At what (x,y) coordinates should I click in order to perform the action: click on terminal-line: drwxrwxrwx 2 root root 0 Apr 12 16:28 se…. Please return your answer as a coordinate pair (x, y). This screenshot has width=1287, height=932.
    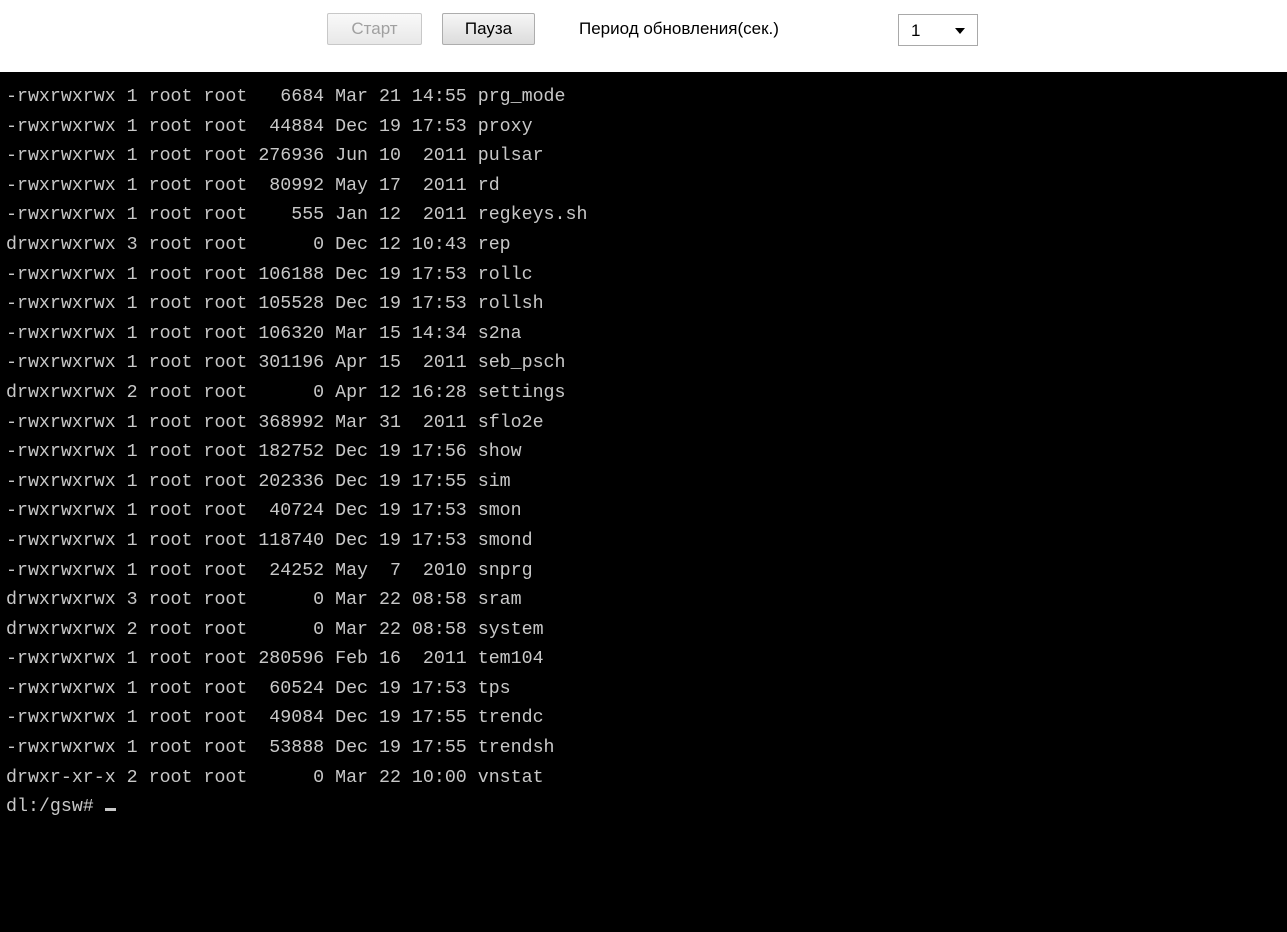
    Looking at the image, I should click on (286, 392).